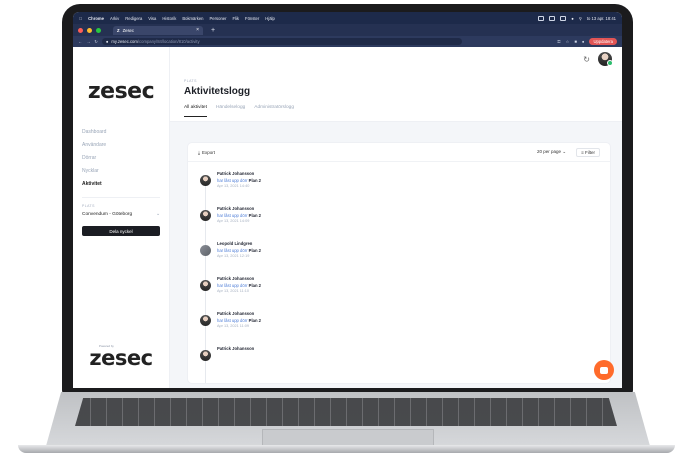  What do you see at coordinates (558, 41) in the screenshot?
I see `key-icon: ⚿` at bounding box center [558, 41].